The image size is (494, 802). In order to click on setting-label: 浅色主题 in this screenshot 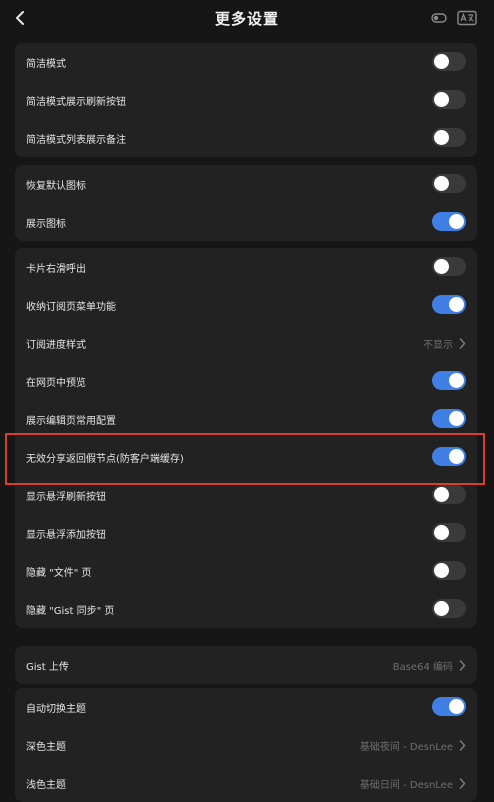, I will do `click(46, 785)`.